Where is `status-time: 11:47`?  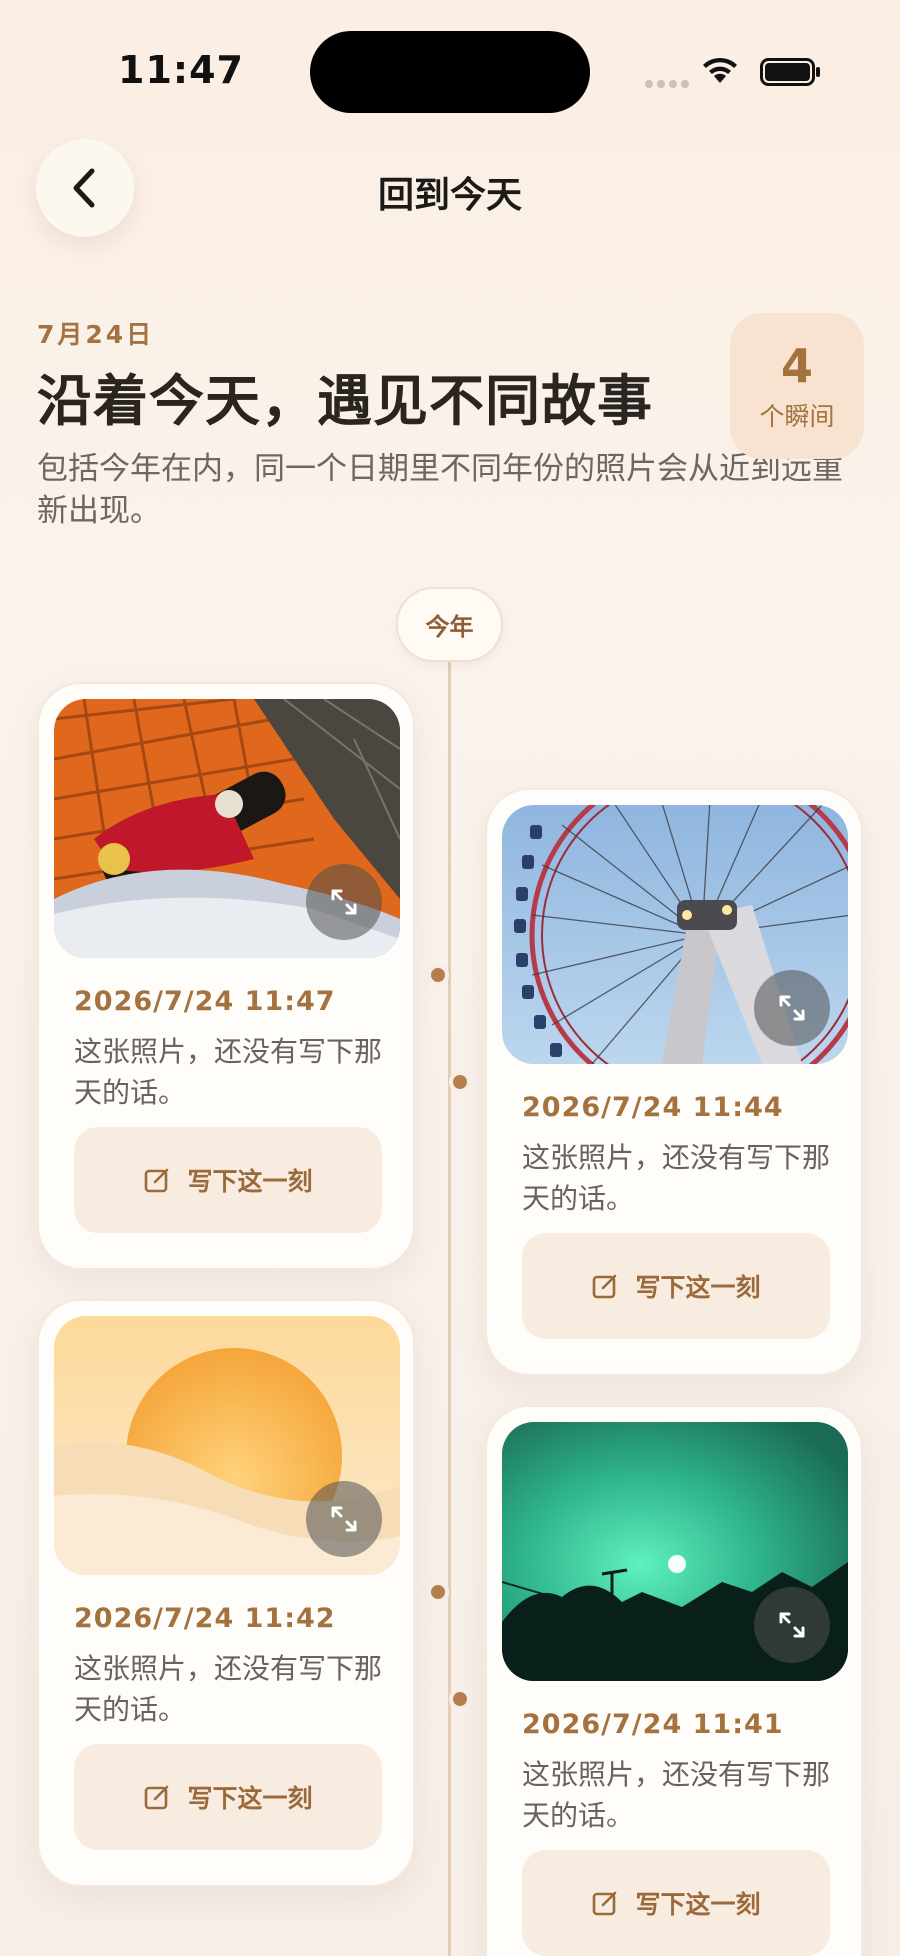 status-time: 11:47 is located at coordinates (181, 70).